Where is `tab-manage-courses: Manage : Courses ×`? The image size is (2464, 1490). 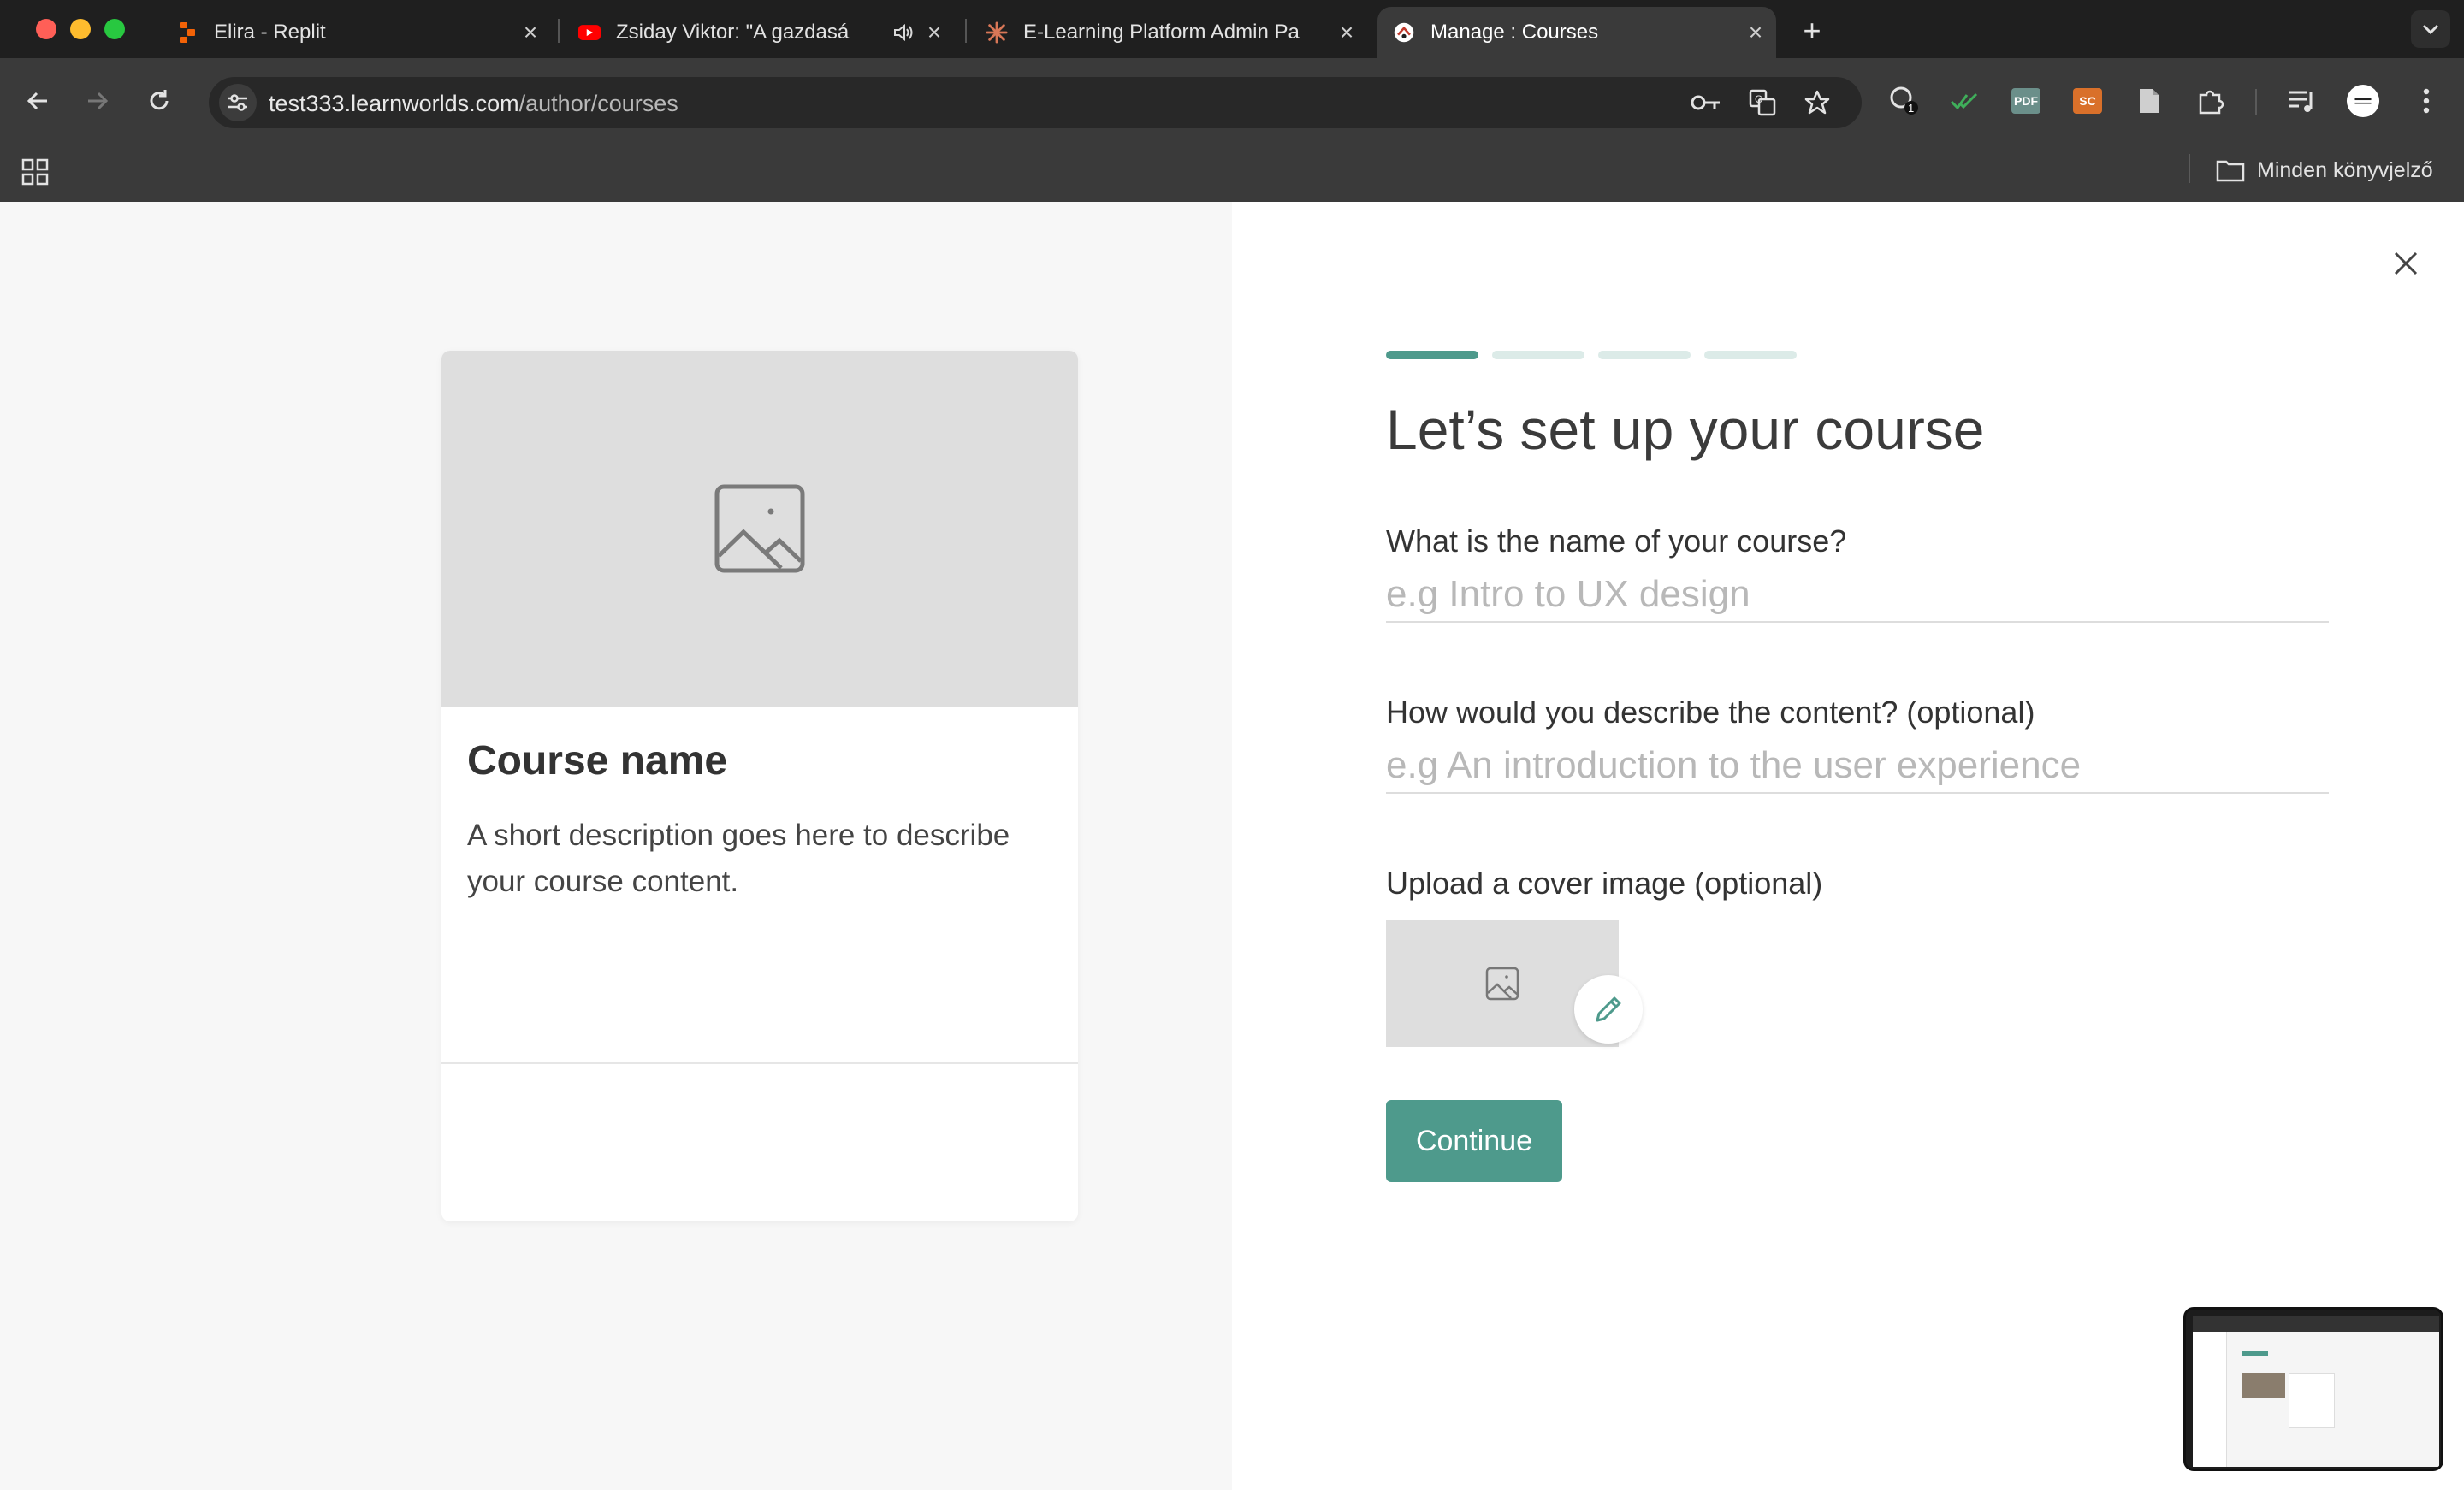 tab-manage-courses: Manage : Courses × is located at coordinates (1576, 33).